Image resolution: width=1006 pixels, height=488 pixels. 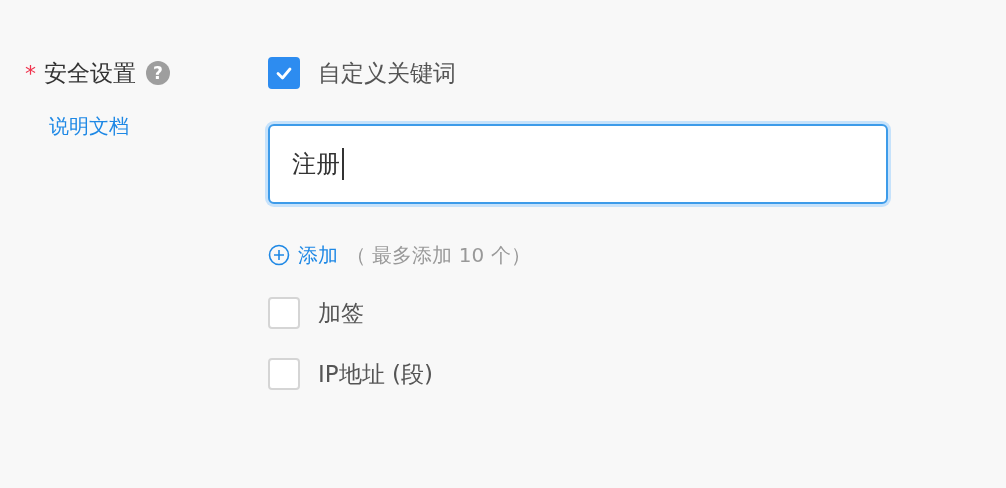 I want to click on documentation-link: 说明文档, so click(x=89, y=126).